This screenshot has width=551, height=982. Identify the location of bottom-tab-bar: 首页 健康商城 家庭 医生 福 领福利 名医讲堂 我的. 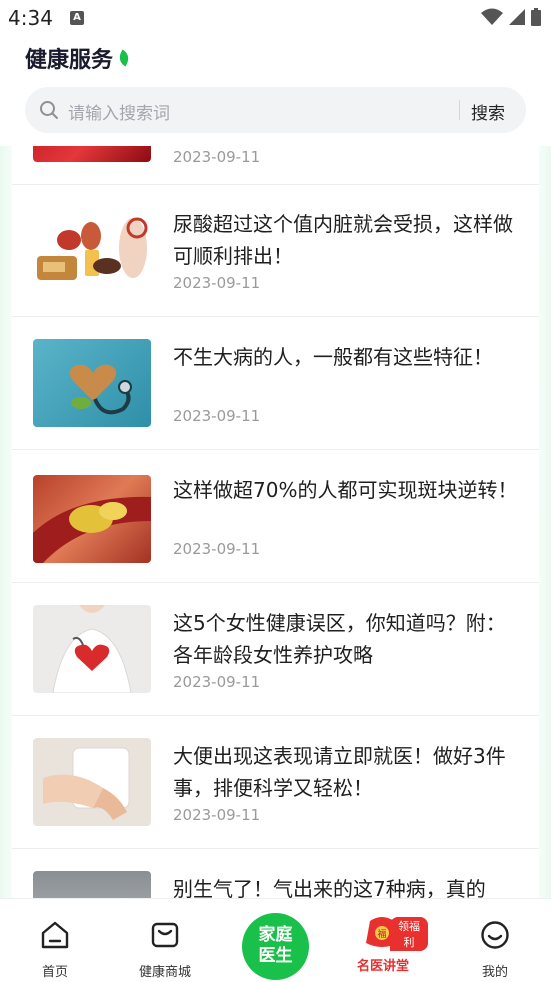
(275, 940).